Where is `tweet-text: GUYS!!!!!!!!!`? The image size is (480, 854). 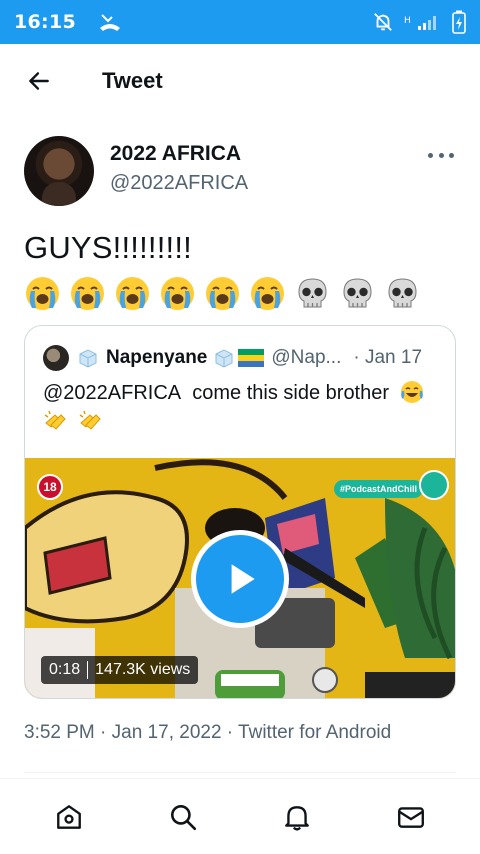 tweet-text: GUYS!!!!!!!!! is located at coordinates (244, 270).